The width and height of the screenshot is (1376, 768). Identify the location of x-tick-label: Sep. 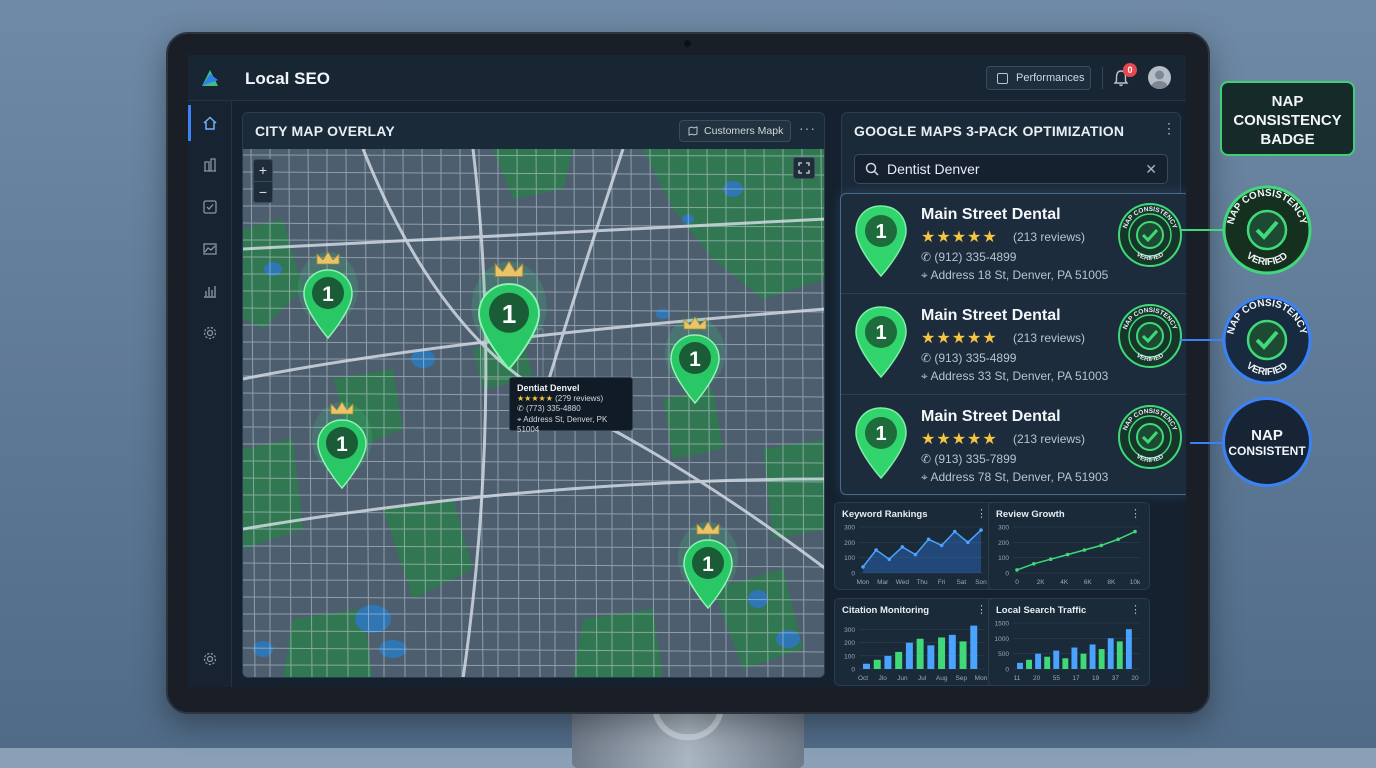
(962, 678).